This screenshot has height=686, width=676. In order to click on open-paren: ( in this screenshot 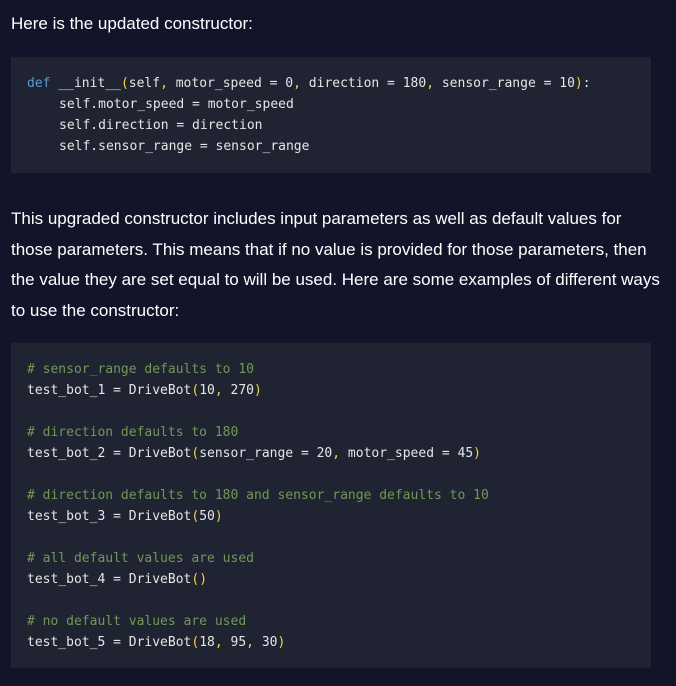, I will do `click(124, 83)`.